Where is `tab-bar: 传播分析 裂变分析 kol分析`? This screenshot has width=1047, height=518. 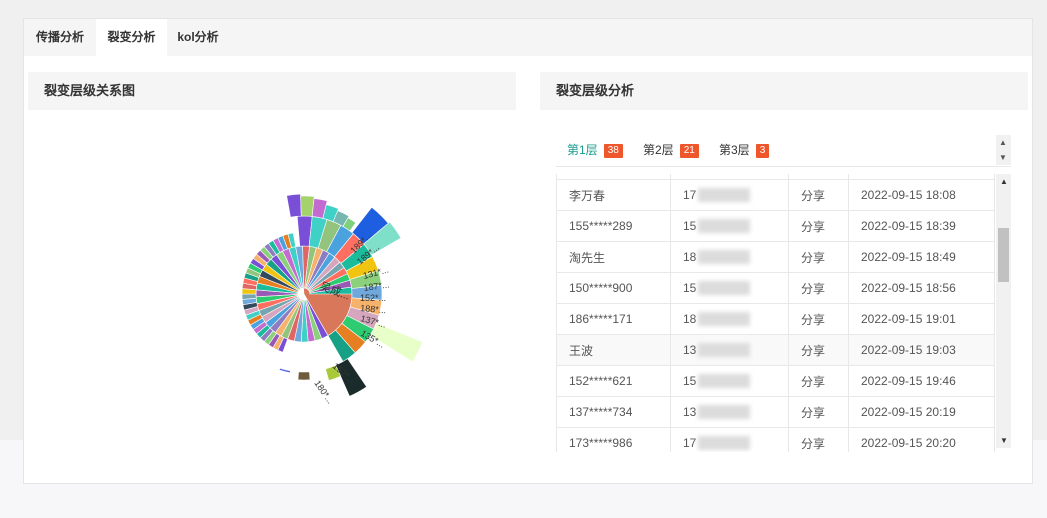
tab-bar: 传播分析 裂变分析 kol分析 is located at coordinates (528, 37).